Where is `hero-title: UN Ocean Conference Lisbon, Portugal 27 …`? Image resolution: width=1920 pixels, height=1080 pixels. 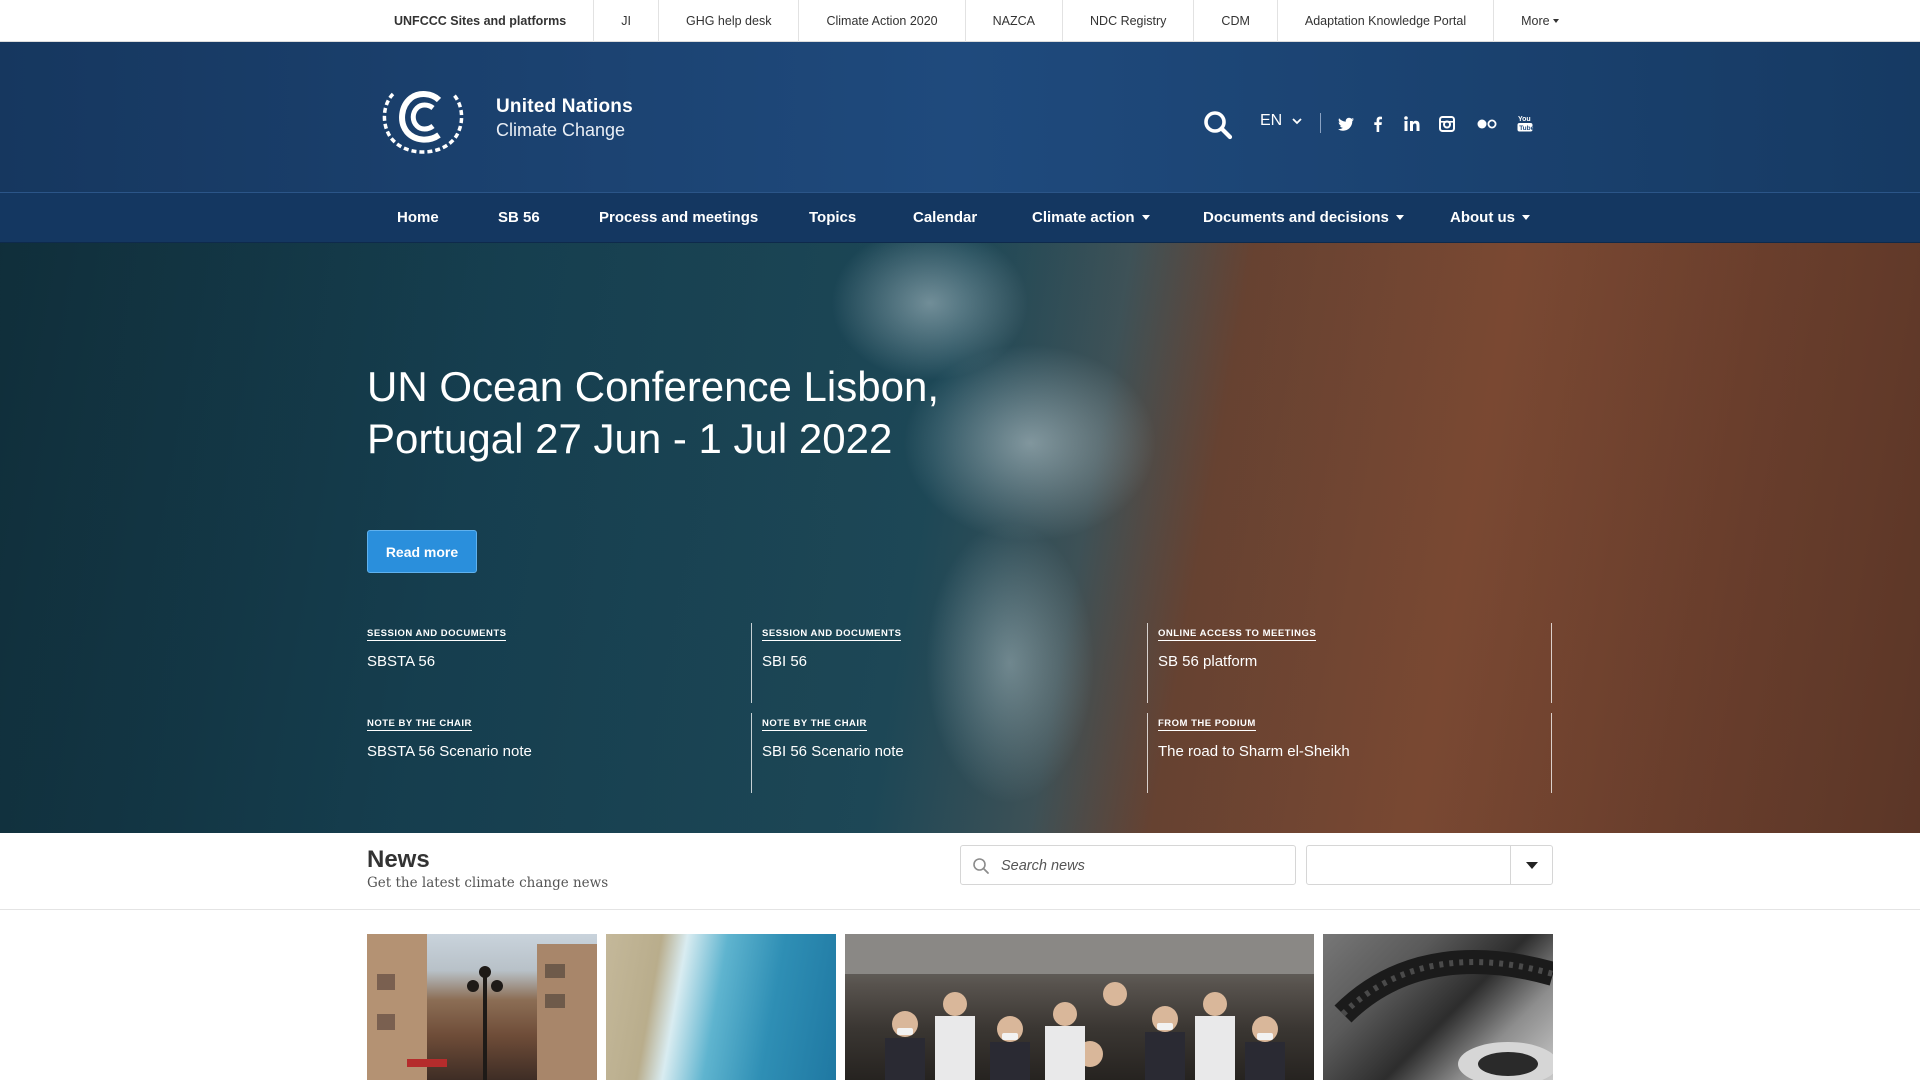 hero-title: UN Ocean Conference Lisbon, Portugal 27 … is located at coordinates (717, 413).